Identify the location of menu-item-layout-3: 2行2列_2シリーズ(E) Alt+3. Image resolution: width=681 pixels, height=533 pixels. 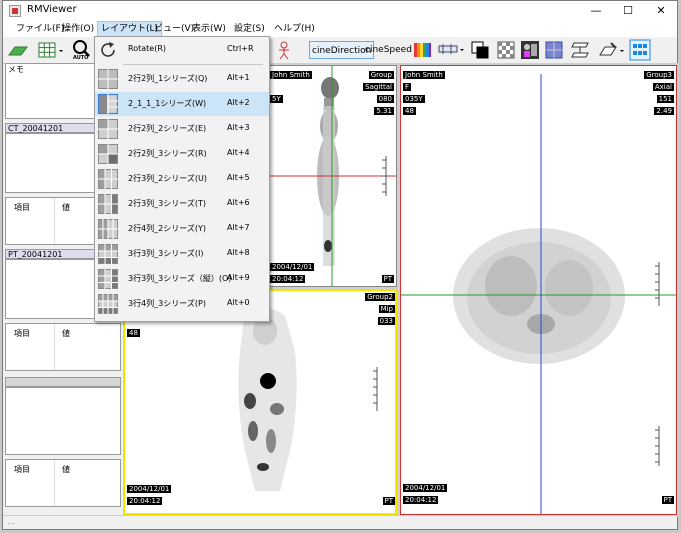
(182, 129).